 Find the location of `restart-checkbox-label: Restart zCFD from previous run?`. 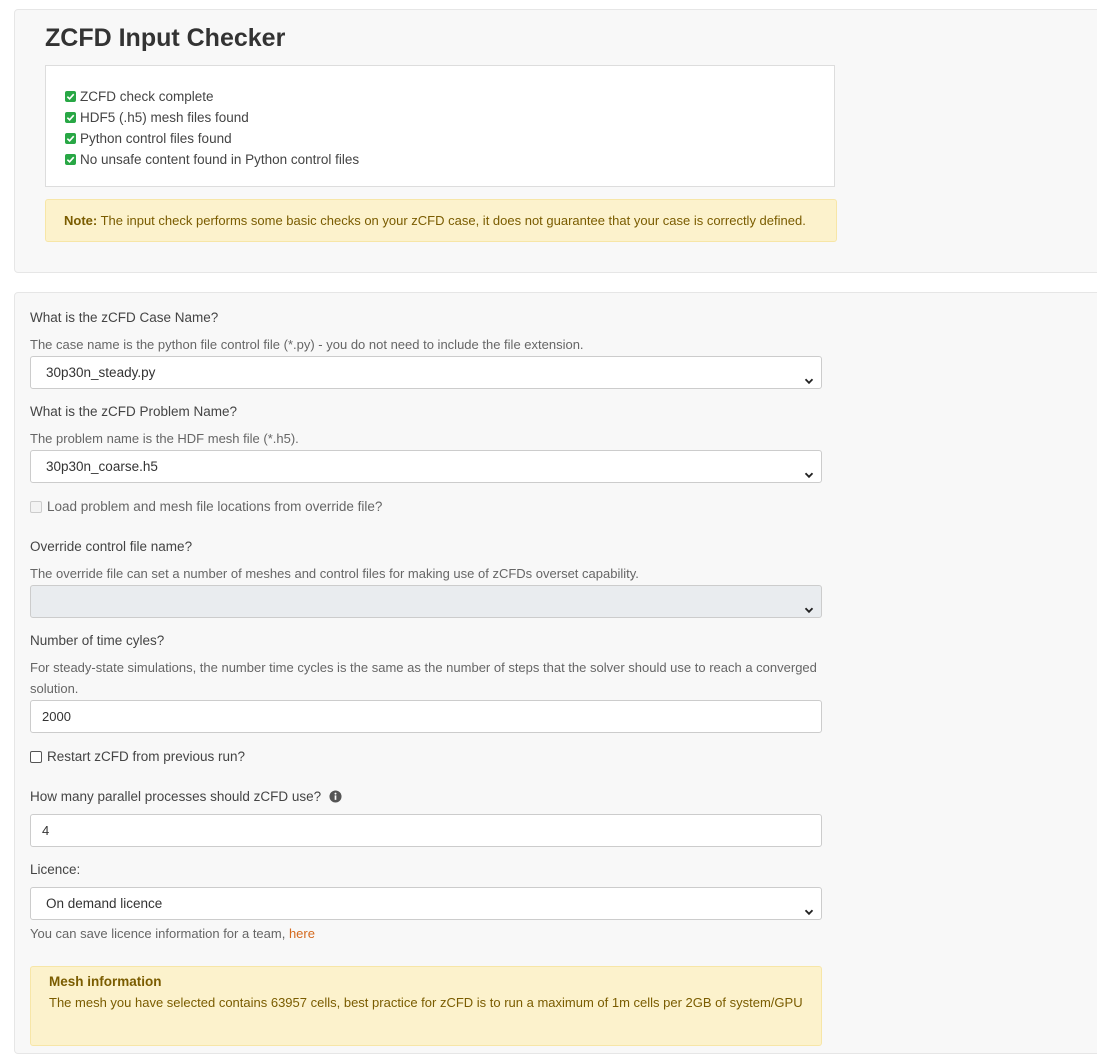

restart-checkbox-label: Restart zCFD from previous run? is located at coordinates (146, 756).